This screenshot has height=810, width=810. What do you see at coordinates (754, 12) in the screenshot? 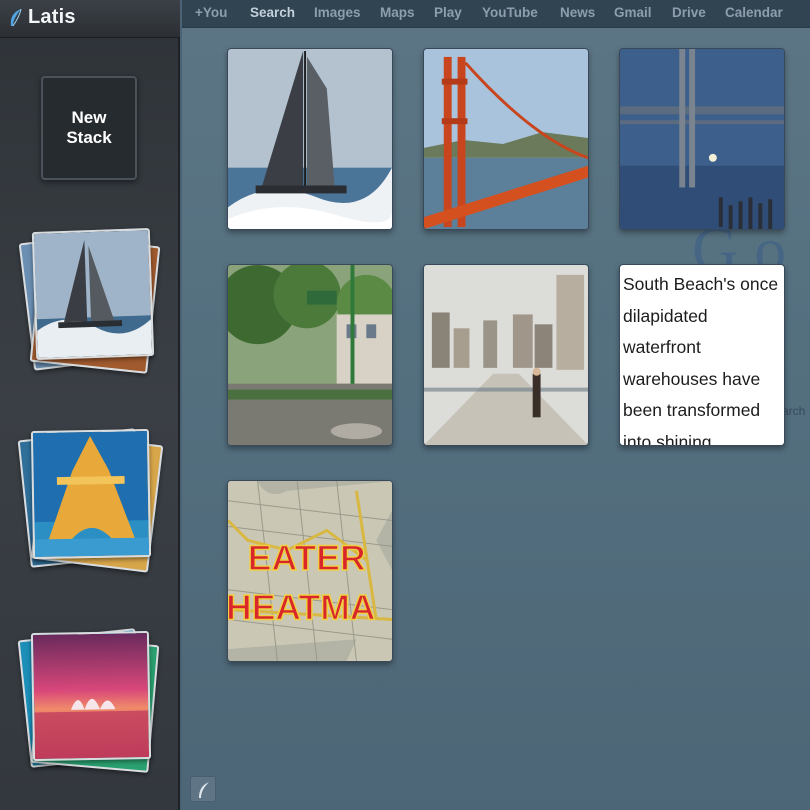
I see `nav-item-calendar: Calendar` at bounding box center [754, 12].